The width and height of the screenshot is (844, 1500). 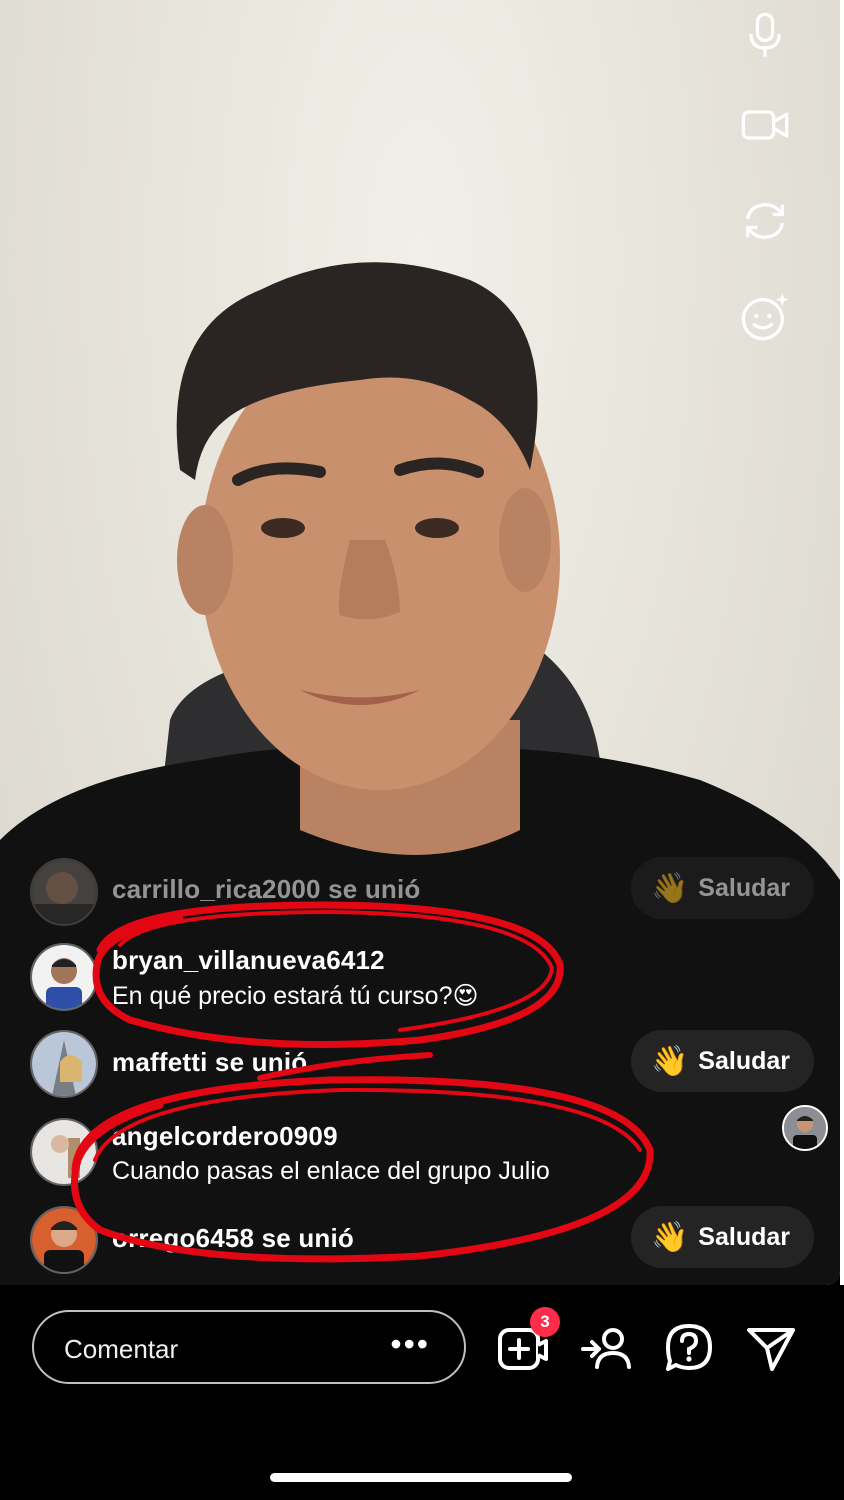 I want to click on viewer-avatar, so click(x=805, y=1128).